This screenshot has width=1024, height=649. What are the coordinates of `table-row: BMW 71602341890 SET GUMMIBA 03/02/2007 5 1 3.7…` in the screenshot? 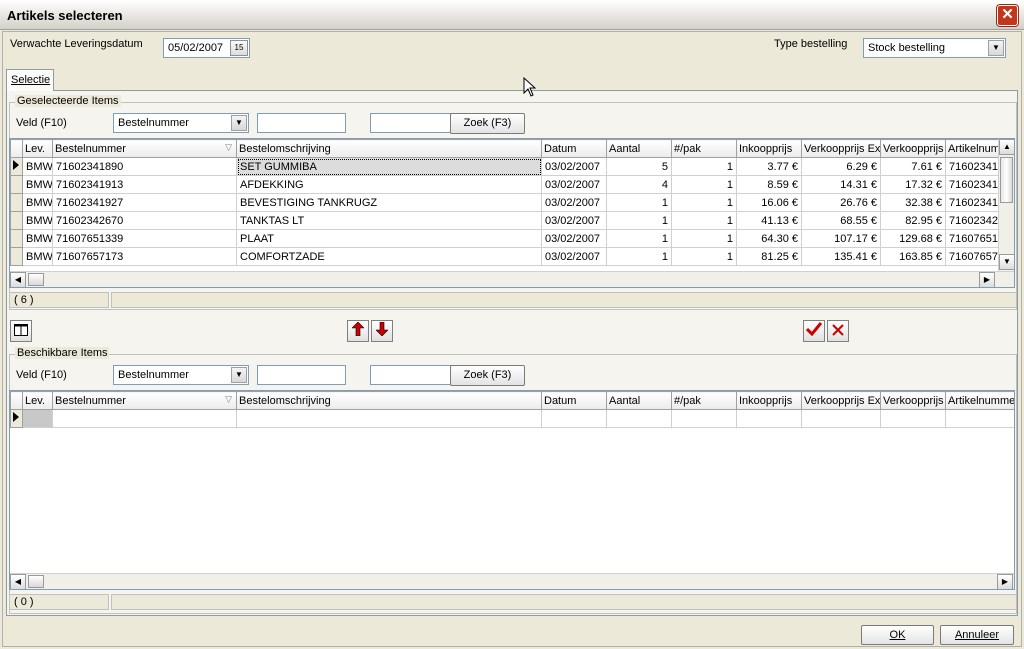 It's located at (505, 166).